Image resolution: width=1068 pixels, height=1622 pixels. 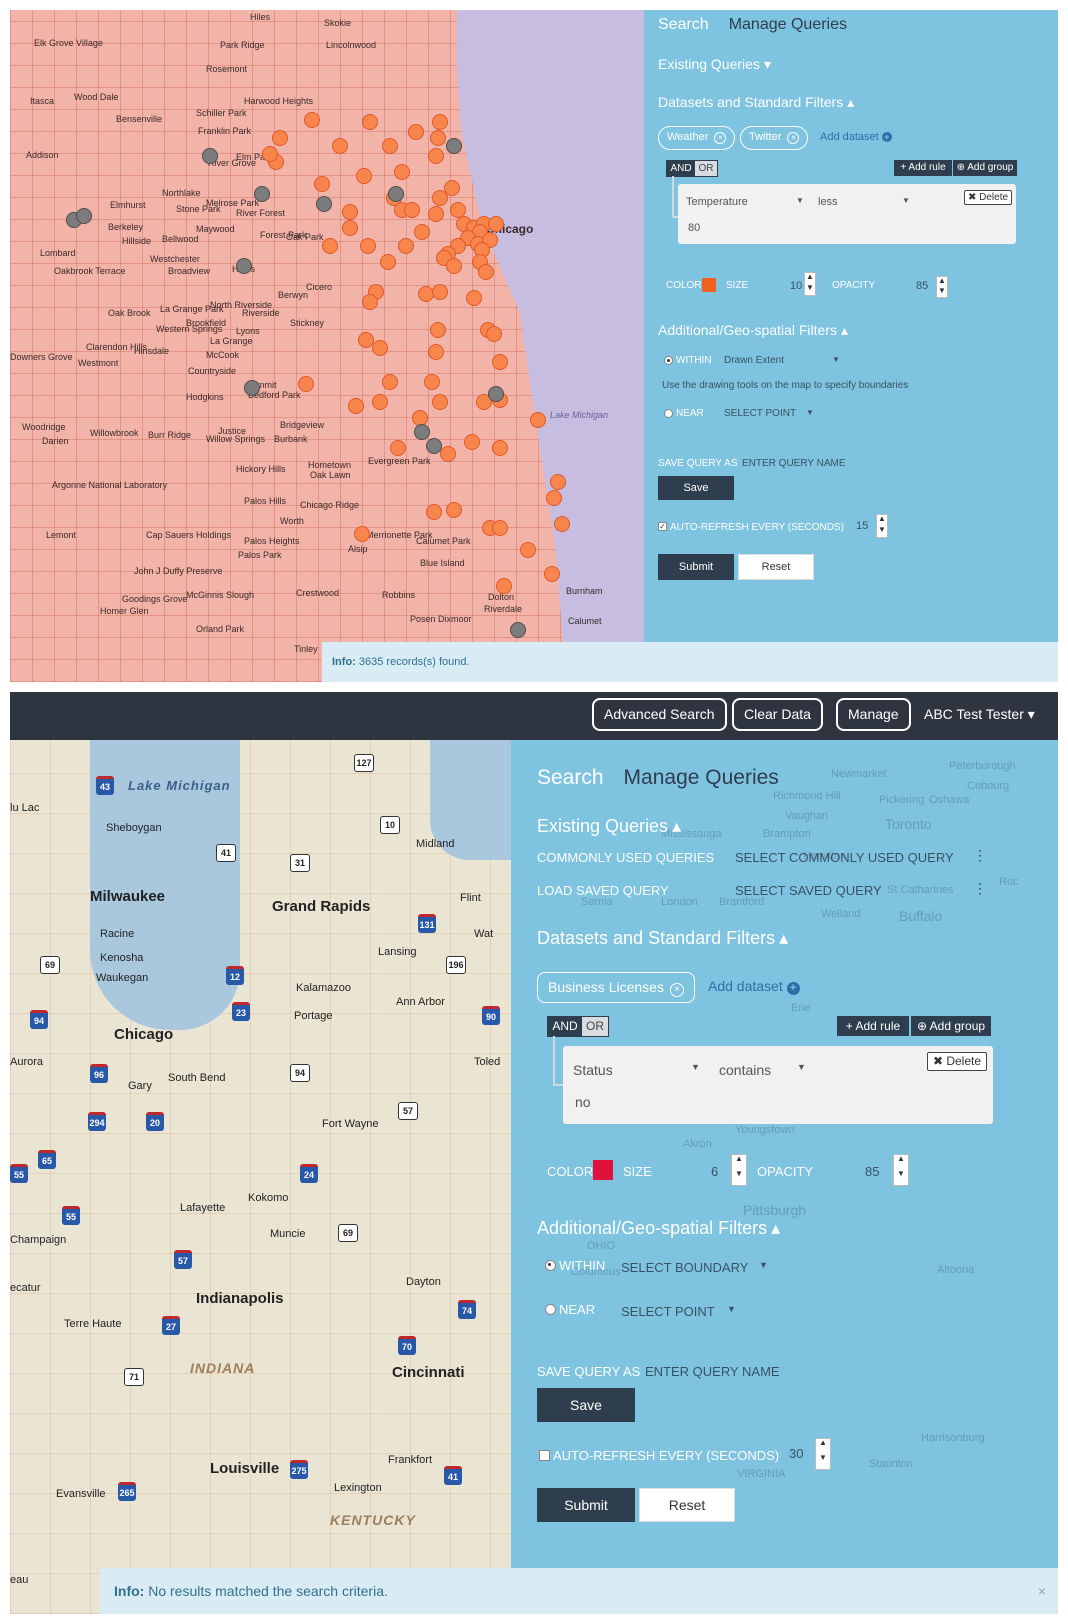 What do you see at coordinates (684, 1267) in the screenshot?
I see `within-select: SELECT BOUNDARY` at bounding box center [684, 1267].